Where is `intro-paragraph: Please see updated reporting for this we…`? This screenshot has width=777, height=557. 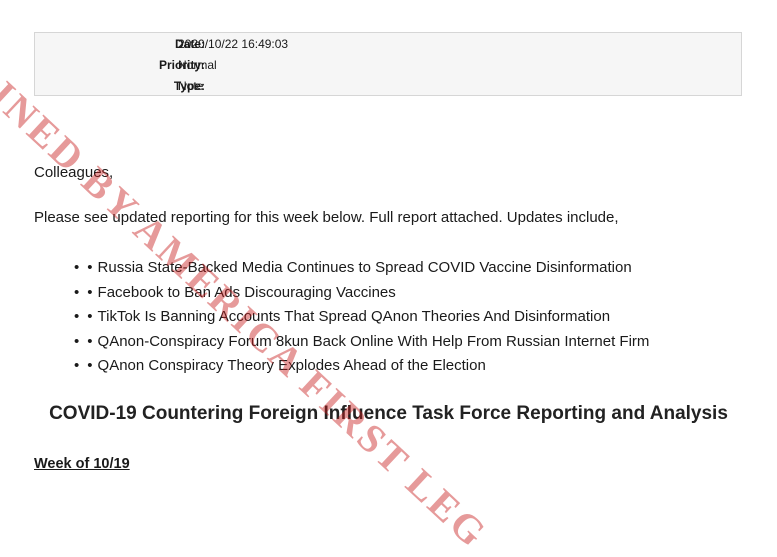
intro-paragraph: Please see updated reporting for this we… is located at coordinates (326, 217).